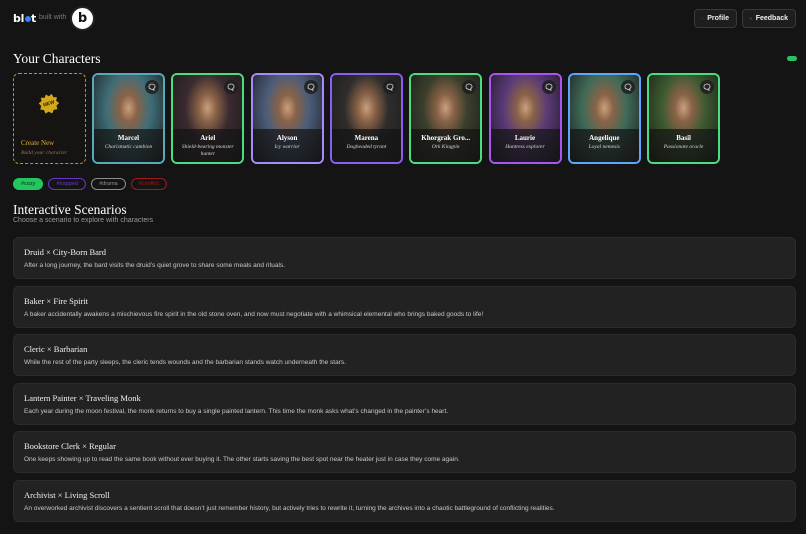 The image size is (806, 534). I want to click on character-description: Ork Kingpin, so click(445, 147).